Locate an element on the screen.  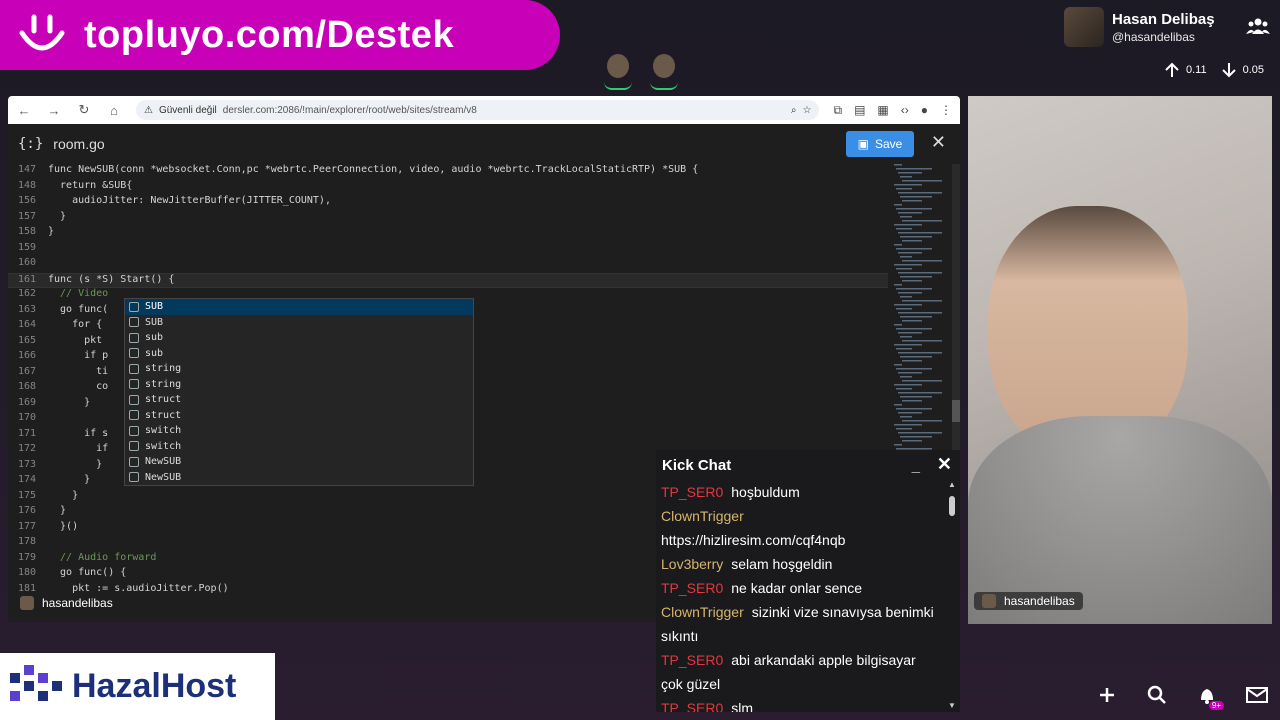
search-icon is located at coordinates (1157, 695).